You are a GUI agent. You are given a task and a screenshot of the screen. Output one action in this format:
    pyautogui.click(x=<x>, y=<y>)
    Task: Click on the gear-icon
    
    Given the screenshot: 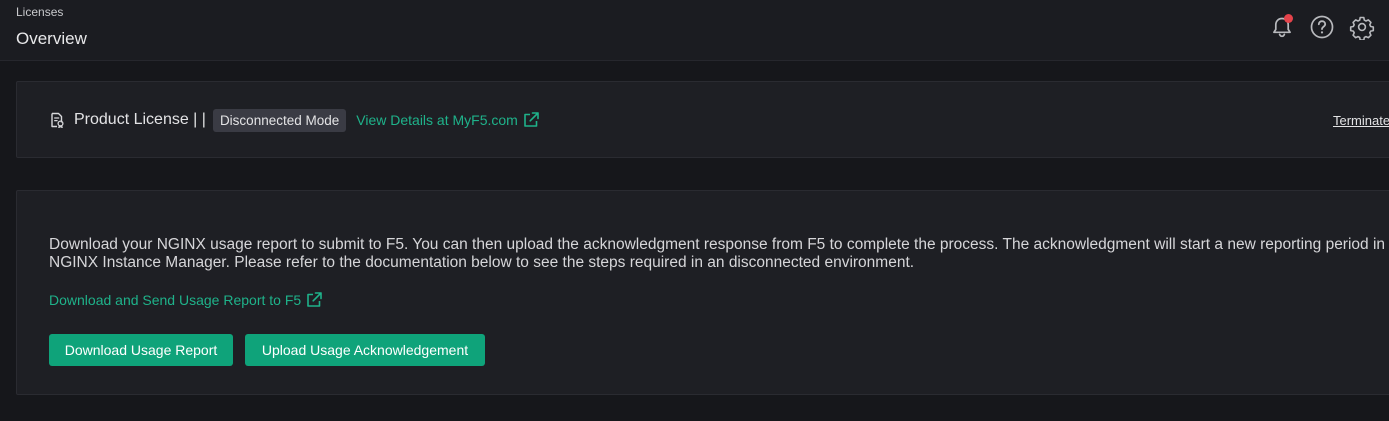 What is the action you would take?
    pyautogui.click(x=1362, y=27)
    